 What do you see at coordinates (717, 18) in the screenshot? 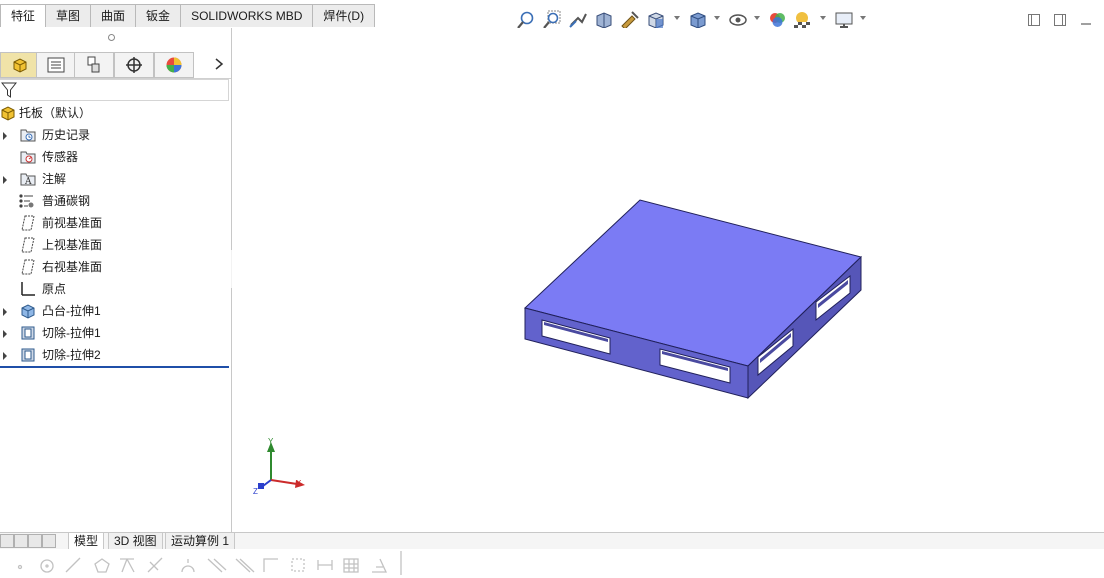
I see `display-style-caret` at bounding box center [717, 18].